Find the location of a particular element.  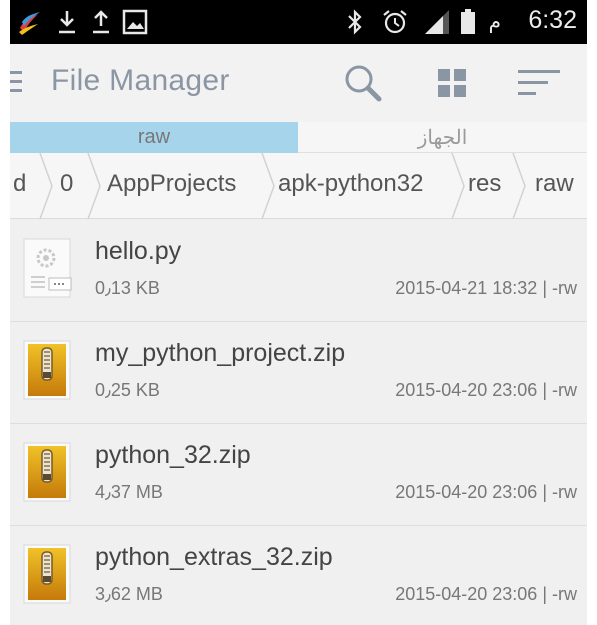

location-tabs: raw الجهاز is located at coordinates (298, 137).